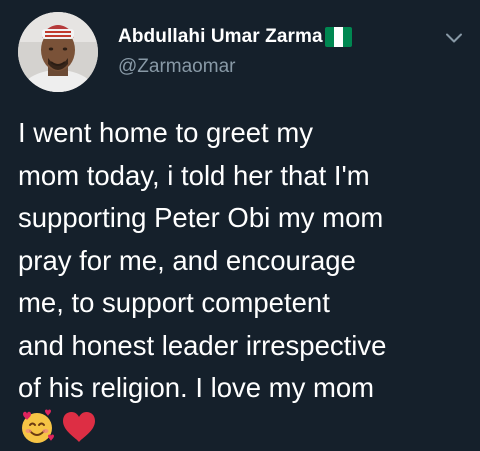 The width and height of the screenshot is (480, 451). I want to click on avatar-image, so click(58, 52).